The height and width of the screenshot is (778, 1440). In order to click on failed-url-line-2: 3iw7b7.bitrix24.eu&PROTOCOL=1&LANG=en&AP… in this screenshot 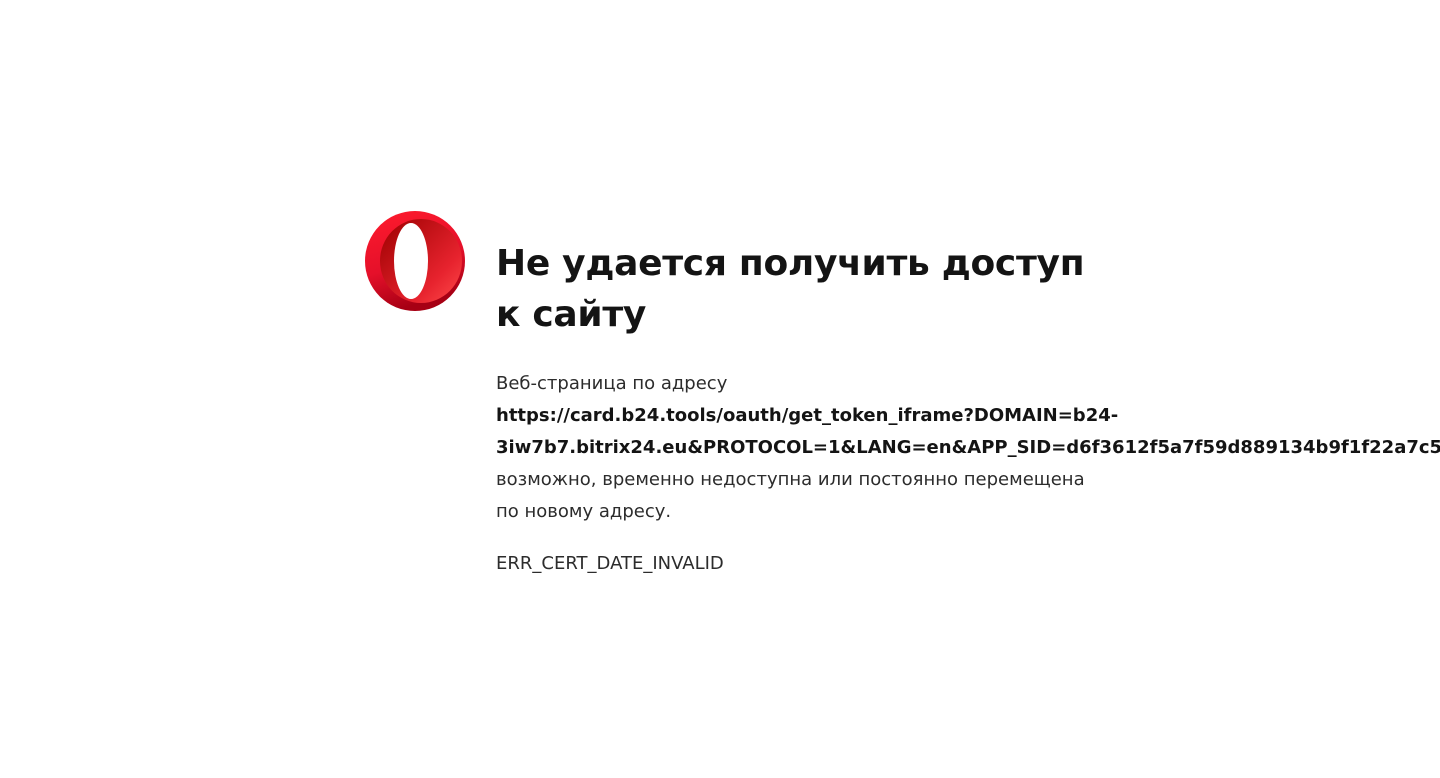, I will do `click(968, 447)`.